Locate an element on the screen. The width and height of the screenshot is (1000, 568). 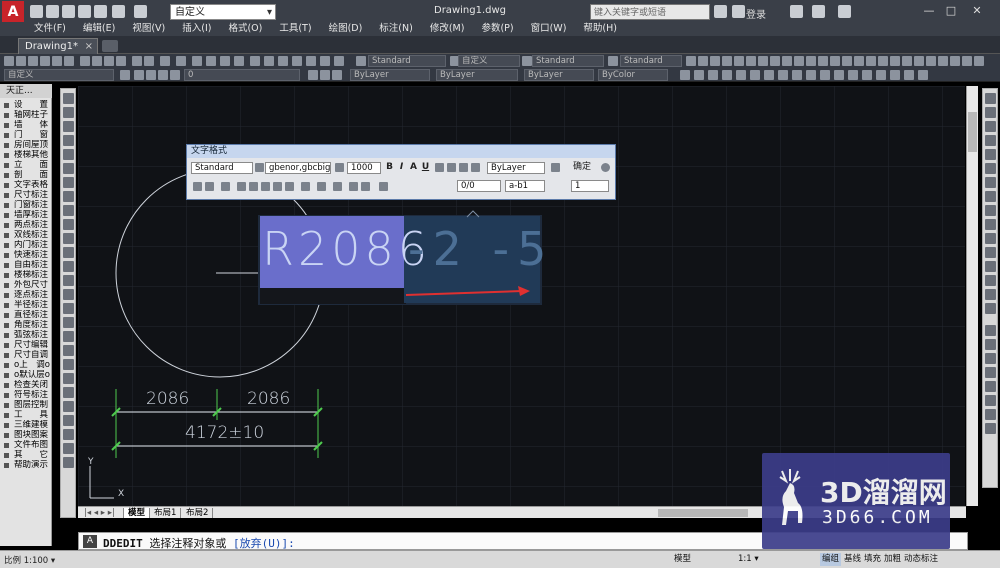
palette-item: 自由标注 is located at coordinates (26, 265).